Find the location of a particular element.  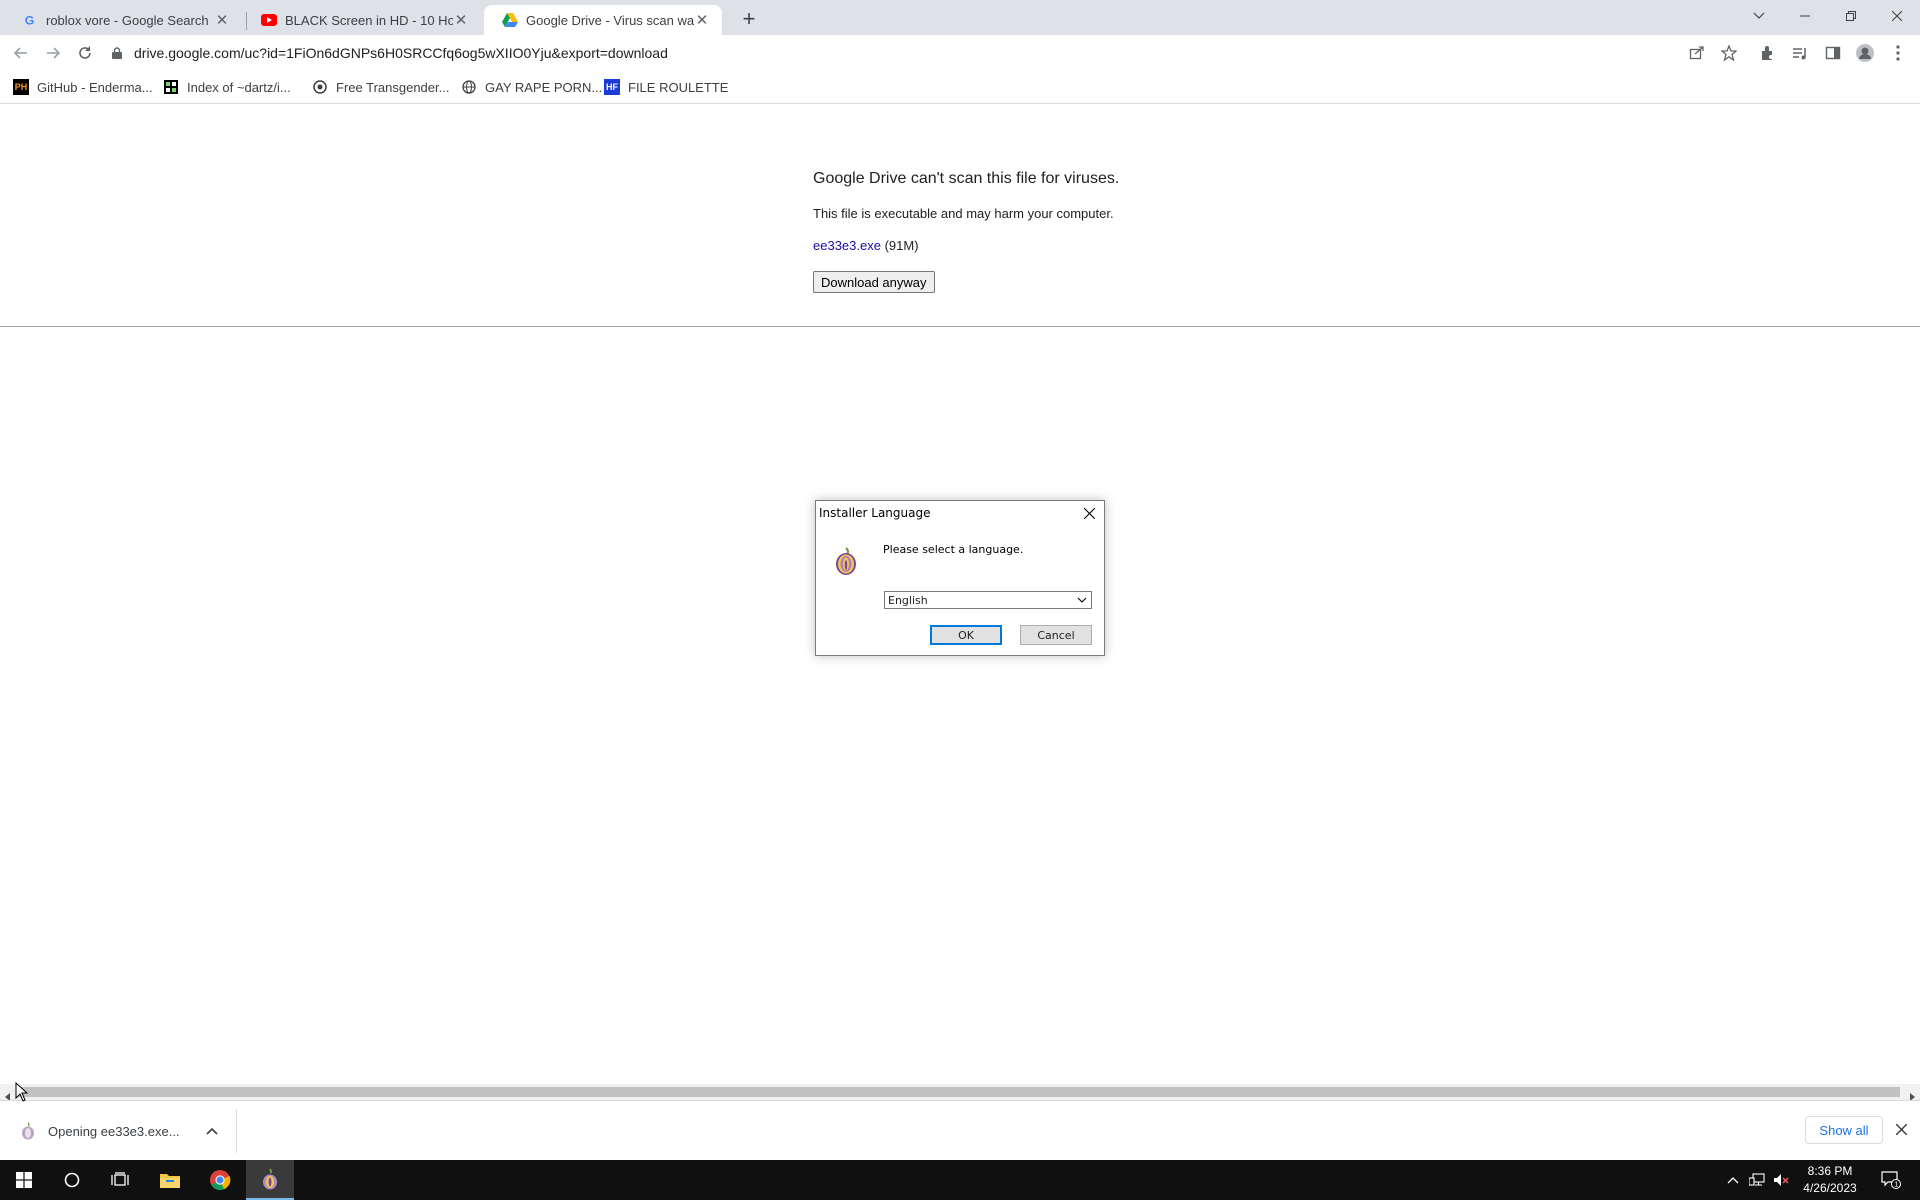

show-all-button: Show all is located at coordinates (1844, 1130).